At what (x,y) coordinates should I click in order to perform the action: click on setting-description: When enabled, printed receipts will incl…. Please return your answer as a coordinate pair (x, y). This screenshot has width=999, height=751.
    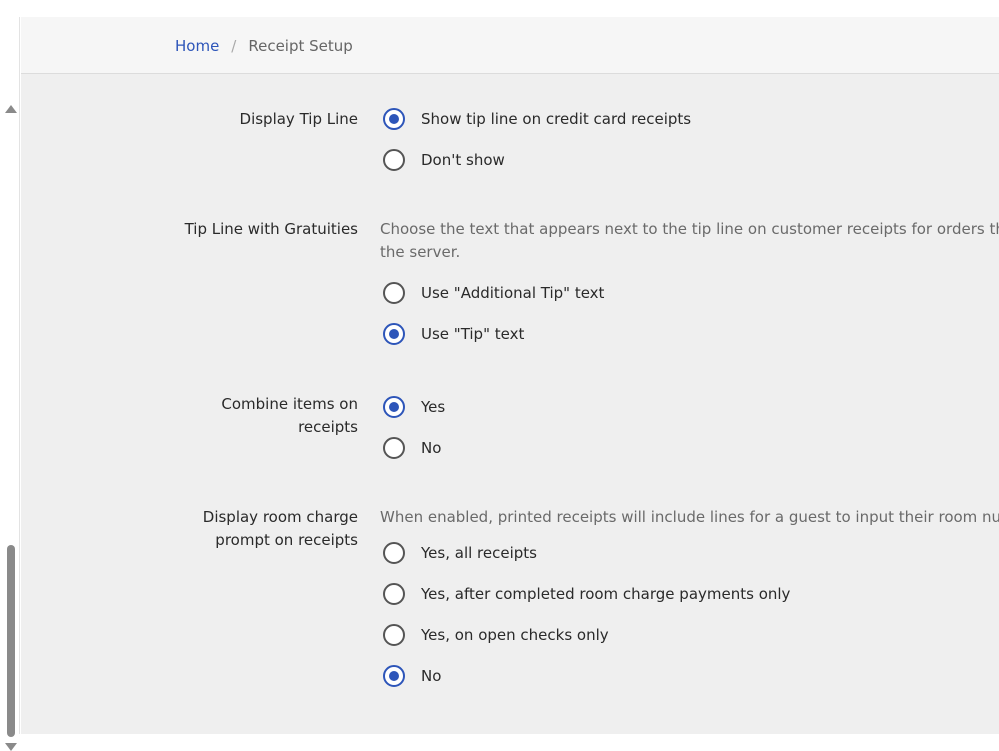
    Looking at the image, I should click on (689, 517).